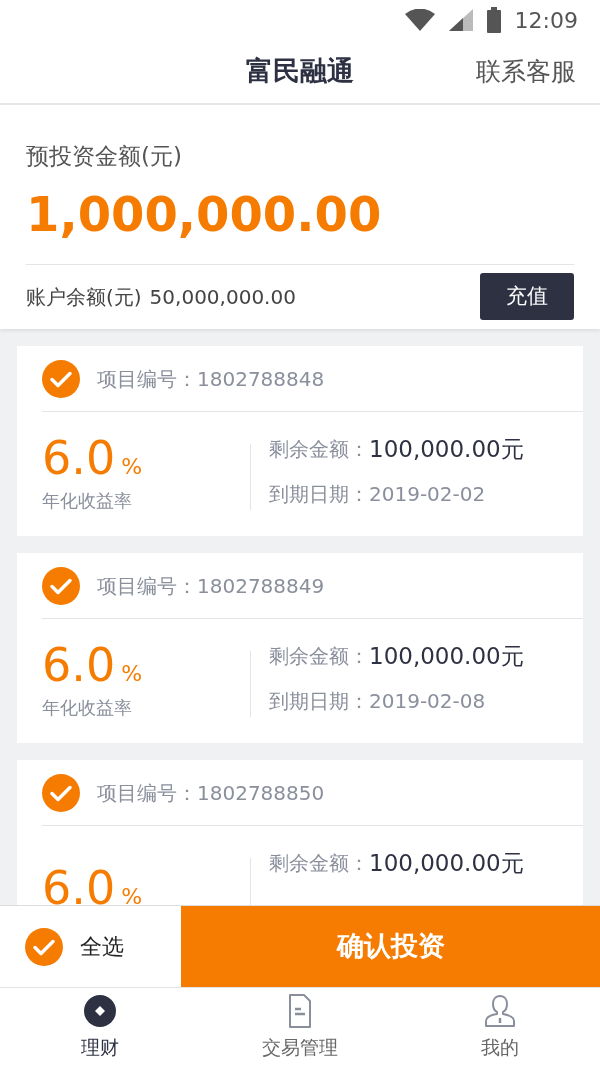 The image size is (600, 1067). I want to click on app-title: 富民融通, so click(300, 71).